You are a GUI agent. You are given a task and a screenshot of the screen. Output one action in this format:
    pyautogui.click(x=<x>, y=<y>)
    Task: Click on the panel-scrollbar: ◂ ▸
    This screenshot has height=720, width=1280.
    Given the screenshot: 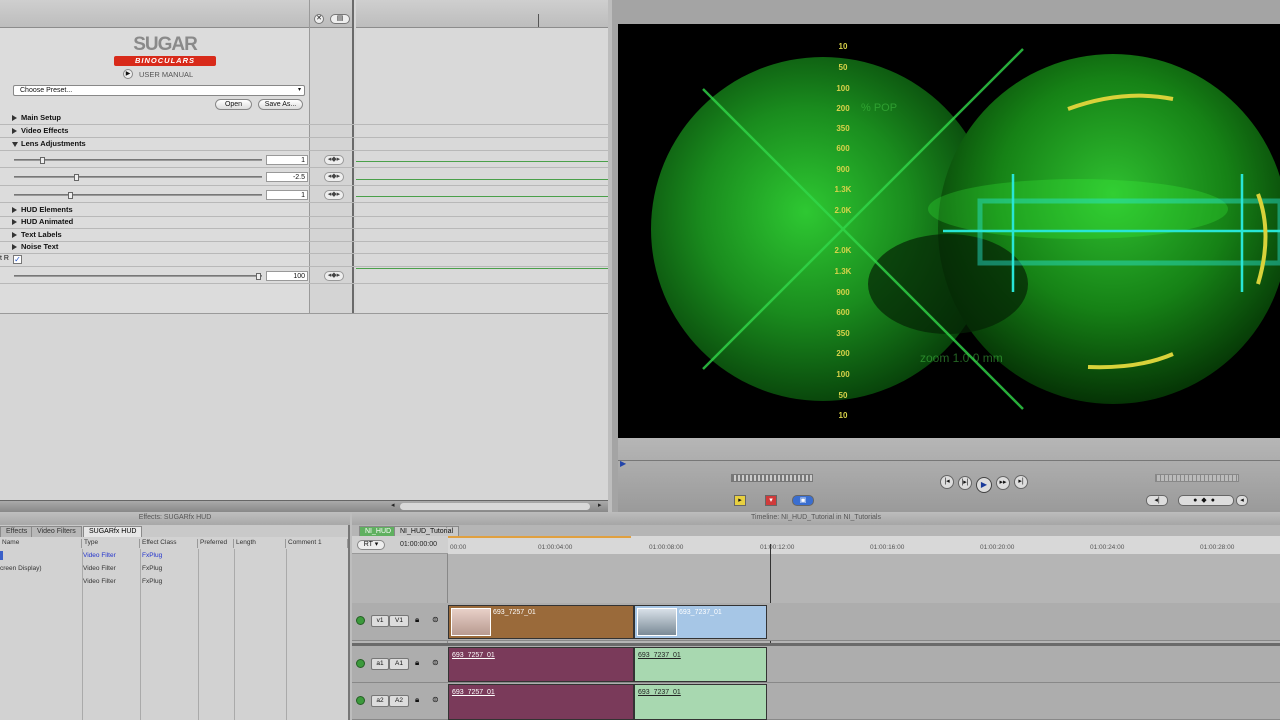 What is the action you would take?
    pyautogui.click(x=304, y=506)
    